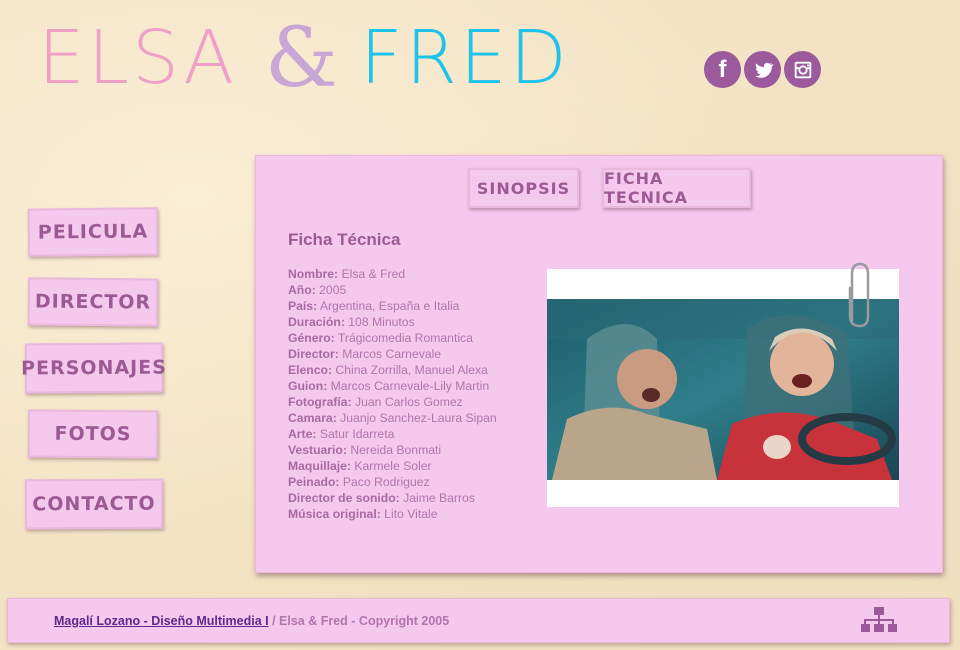 Image resolution: width=960 pixels, height=650 pixels. Describe the element at coordinates (316, 322) in the screenshot. I see `detail-label: Duración:` at that location.